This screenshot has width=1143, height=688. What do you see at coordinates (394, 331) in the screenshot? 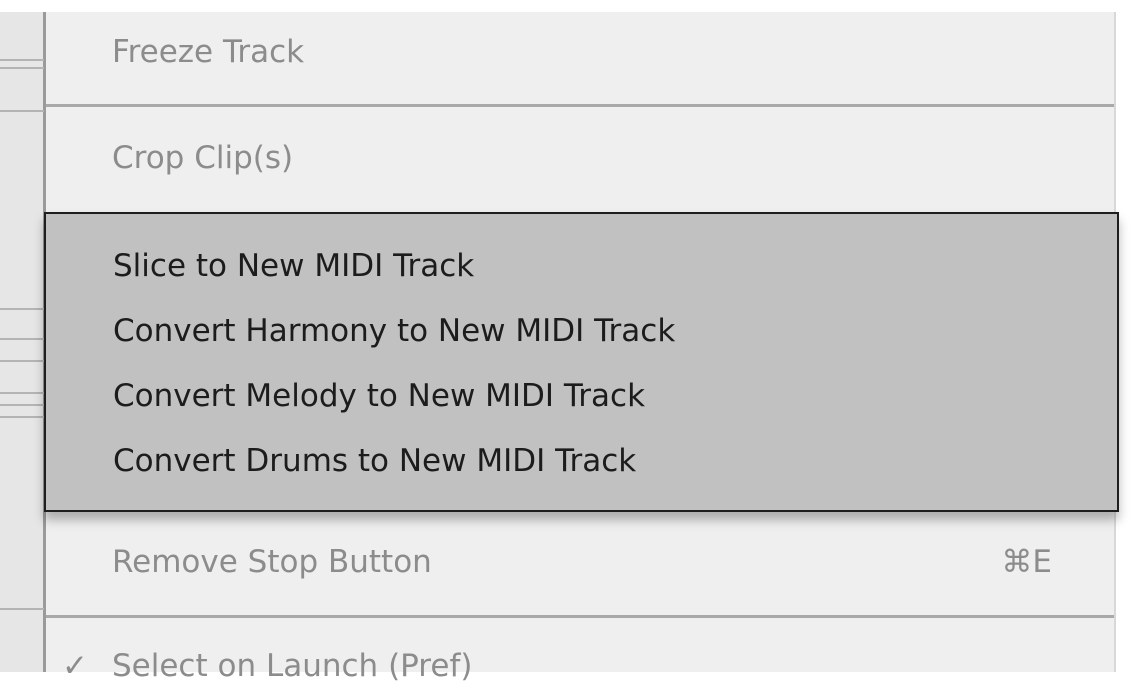
I see `submenu-item-convert-harmony: Convert Harmony to New MIDI Track` at bounding box center [394, 331].